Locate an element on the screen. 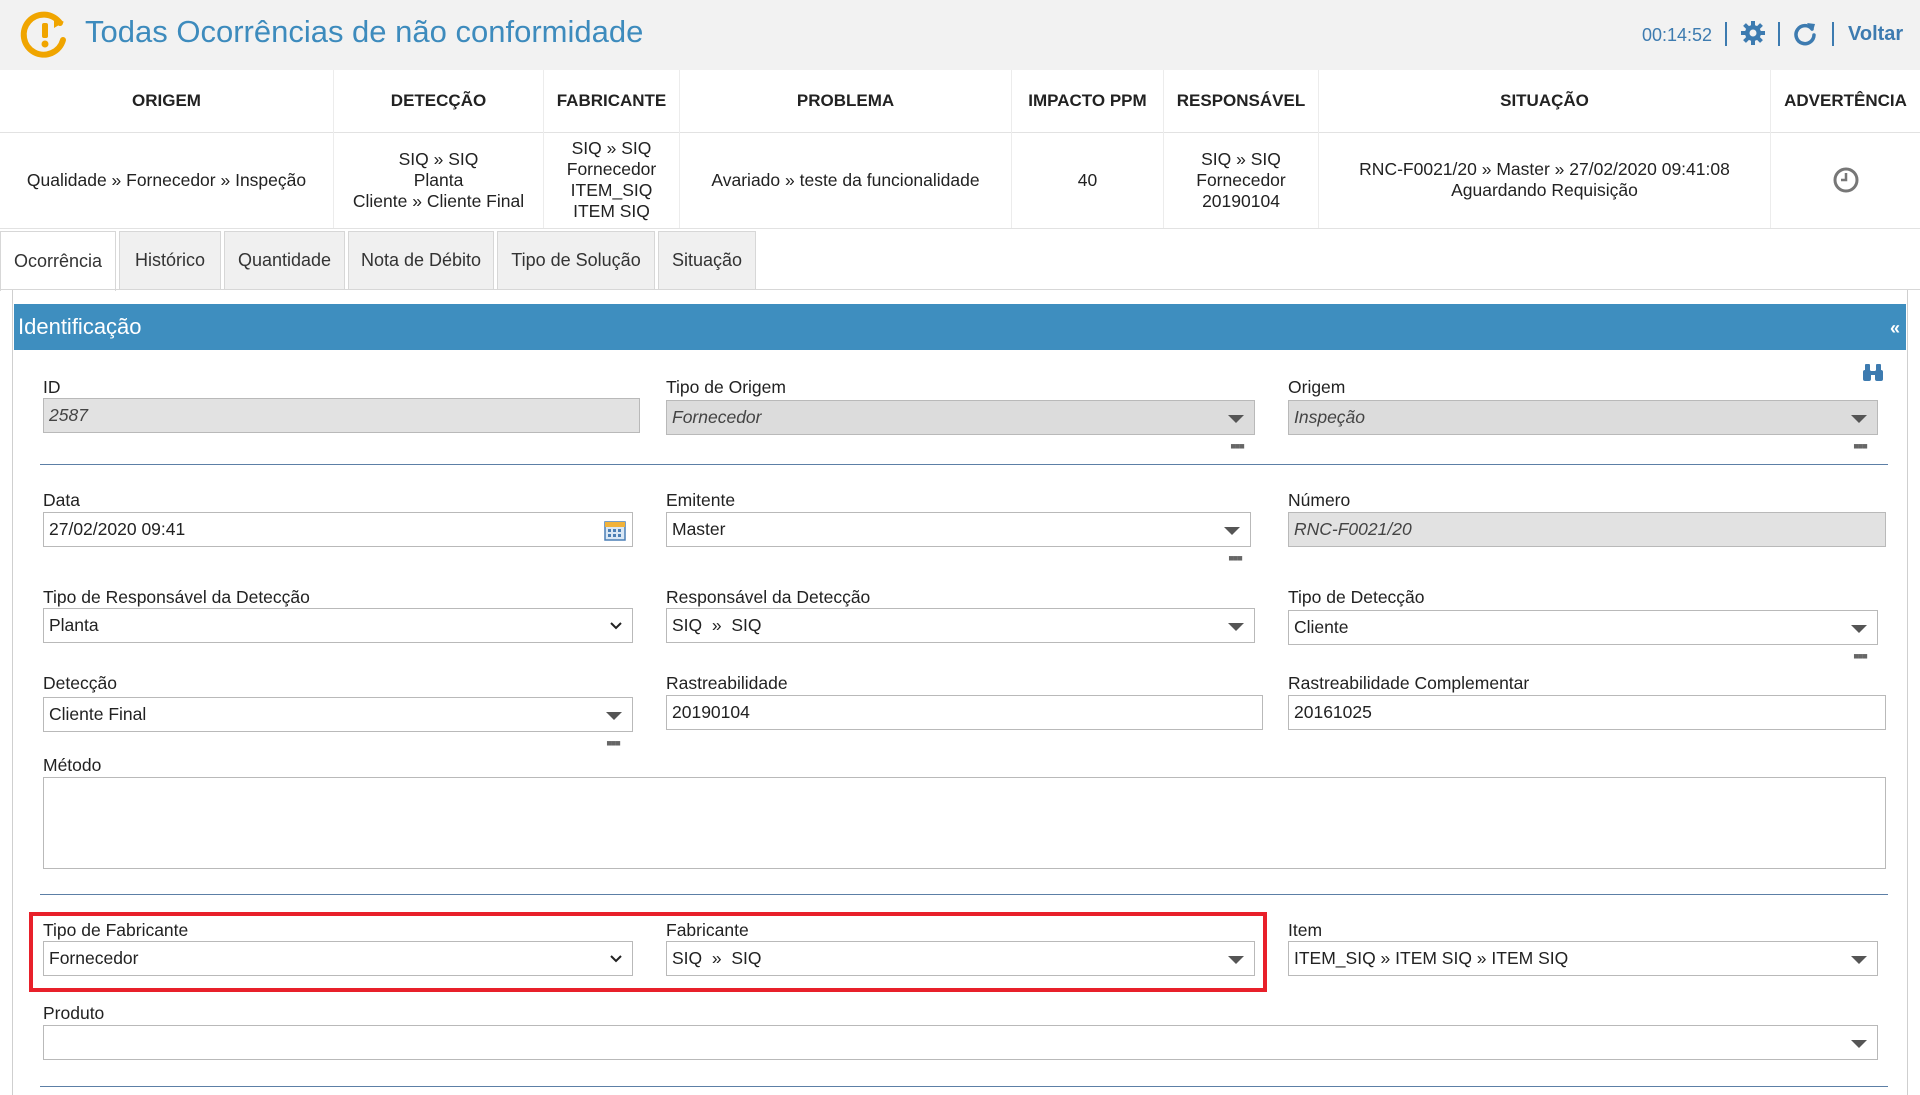 This screenshot has height=1095, width=1920. binoculars-icon is located at coordinates (1873, 372).